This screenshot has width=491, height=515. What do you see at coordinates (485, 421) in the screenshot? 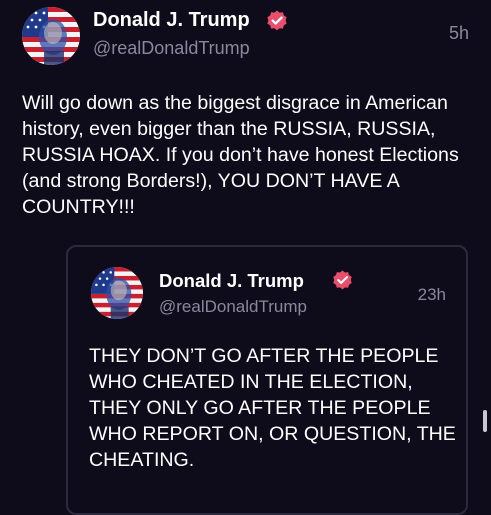
I see `scrollbar-thumb` at bounding box center [485, 421].